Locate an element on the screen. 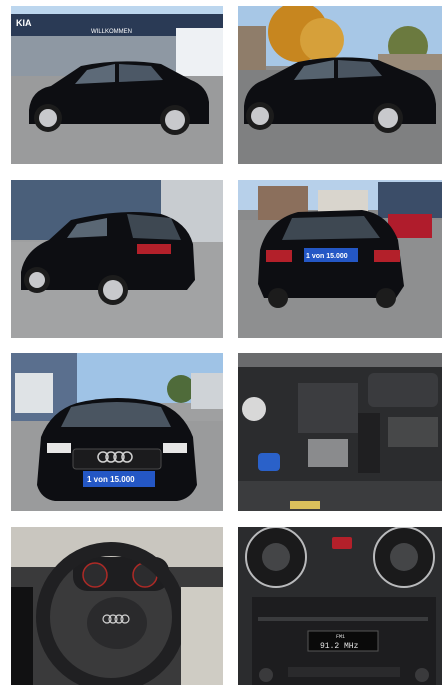 The image size is (442, 685). center-console-photo: FM1 91.2 MHz is located at coordinates (340, 606).